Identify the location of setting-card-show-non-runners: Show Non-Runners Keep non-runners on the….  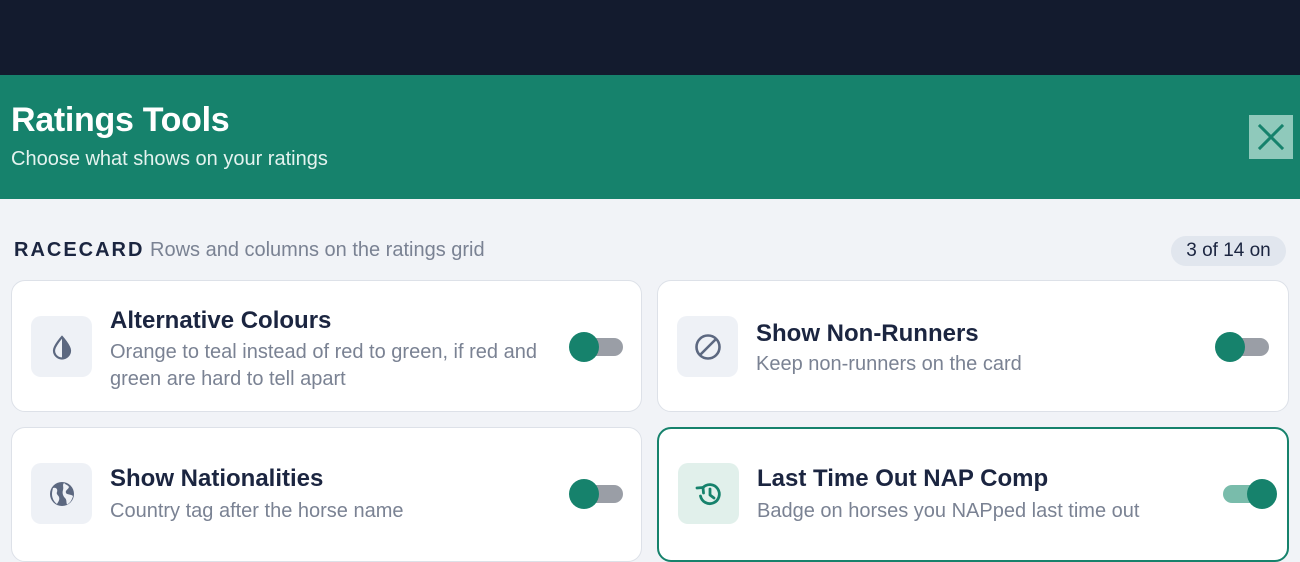
(973, 346).